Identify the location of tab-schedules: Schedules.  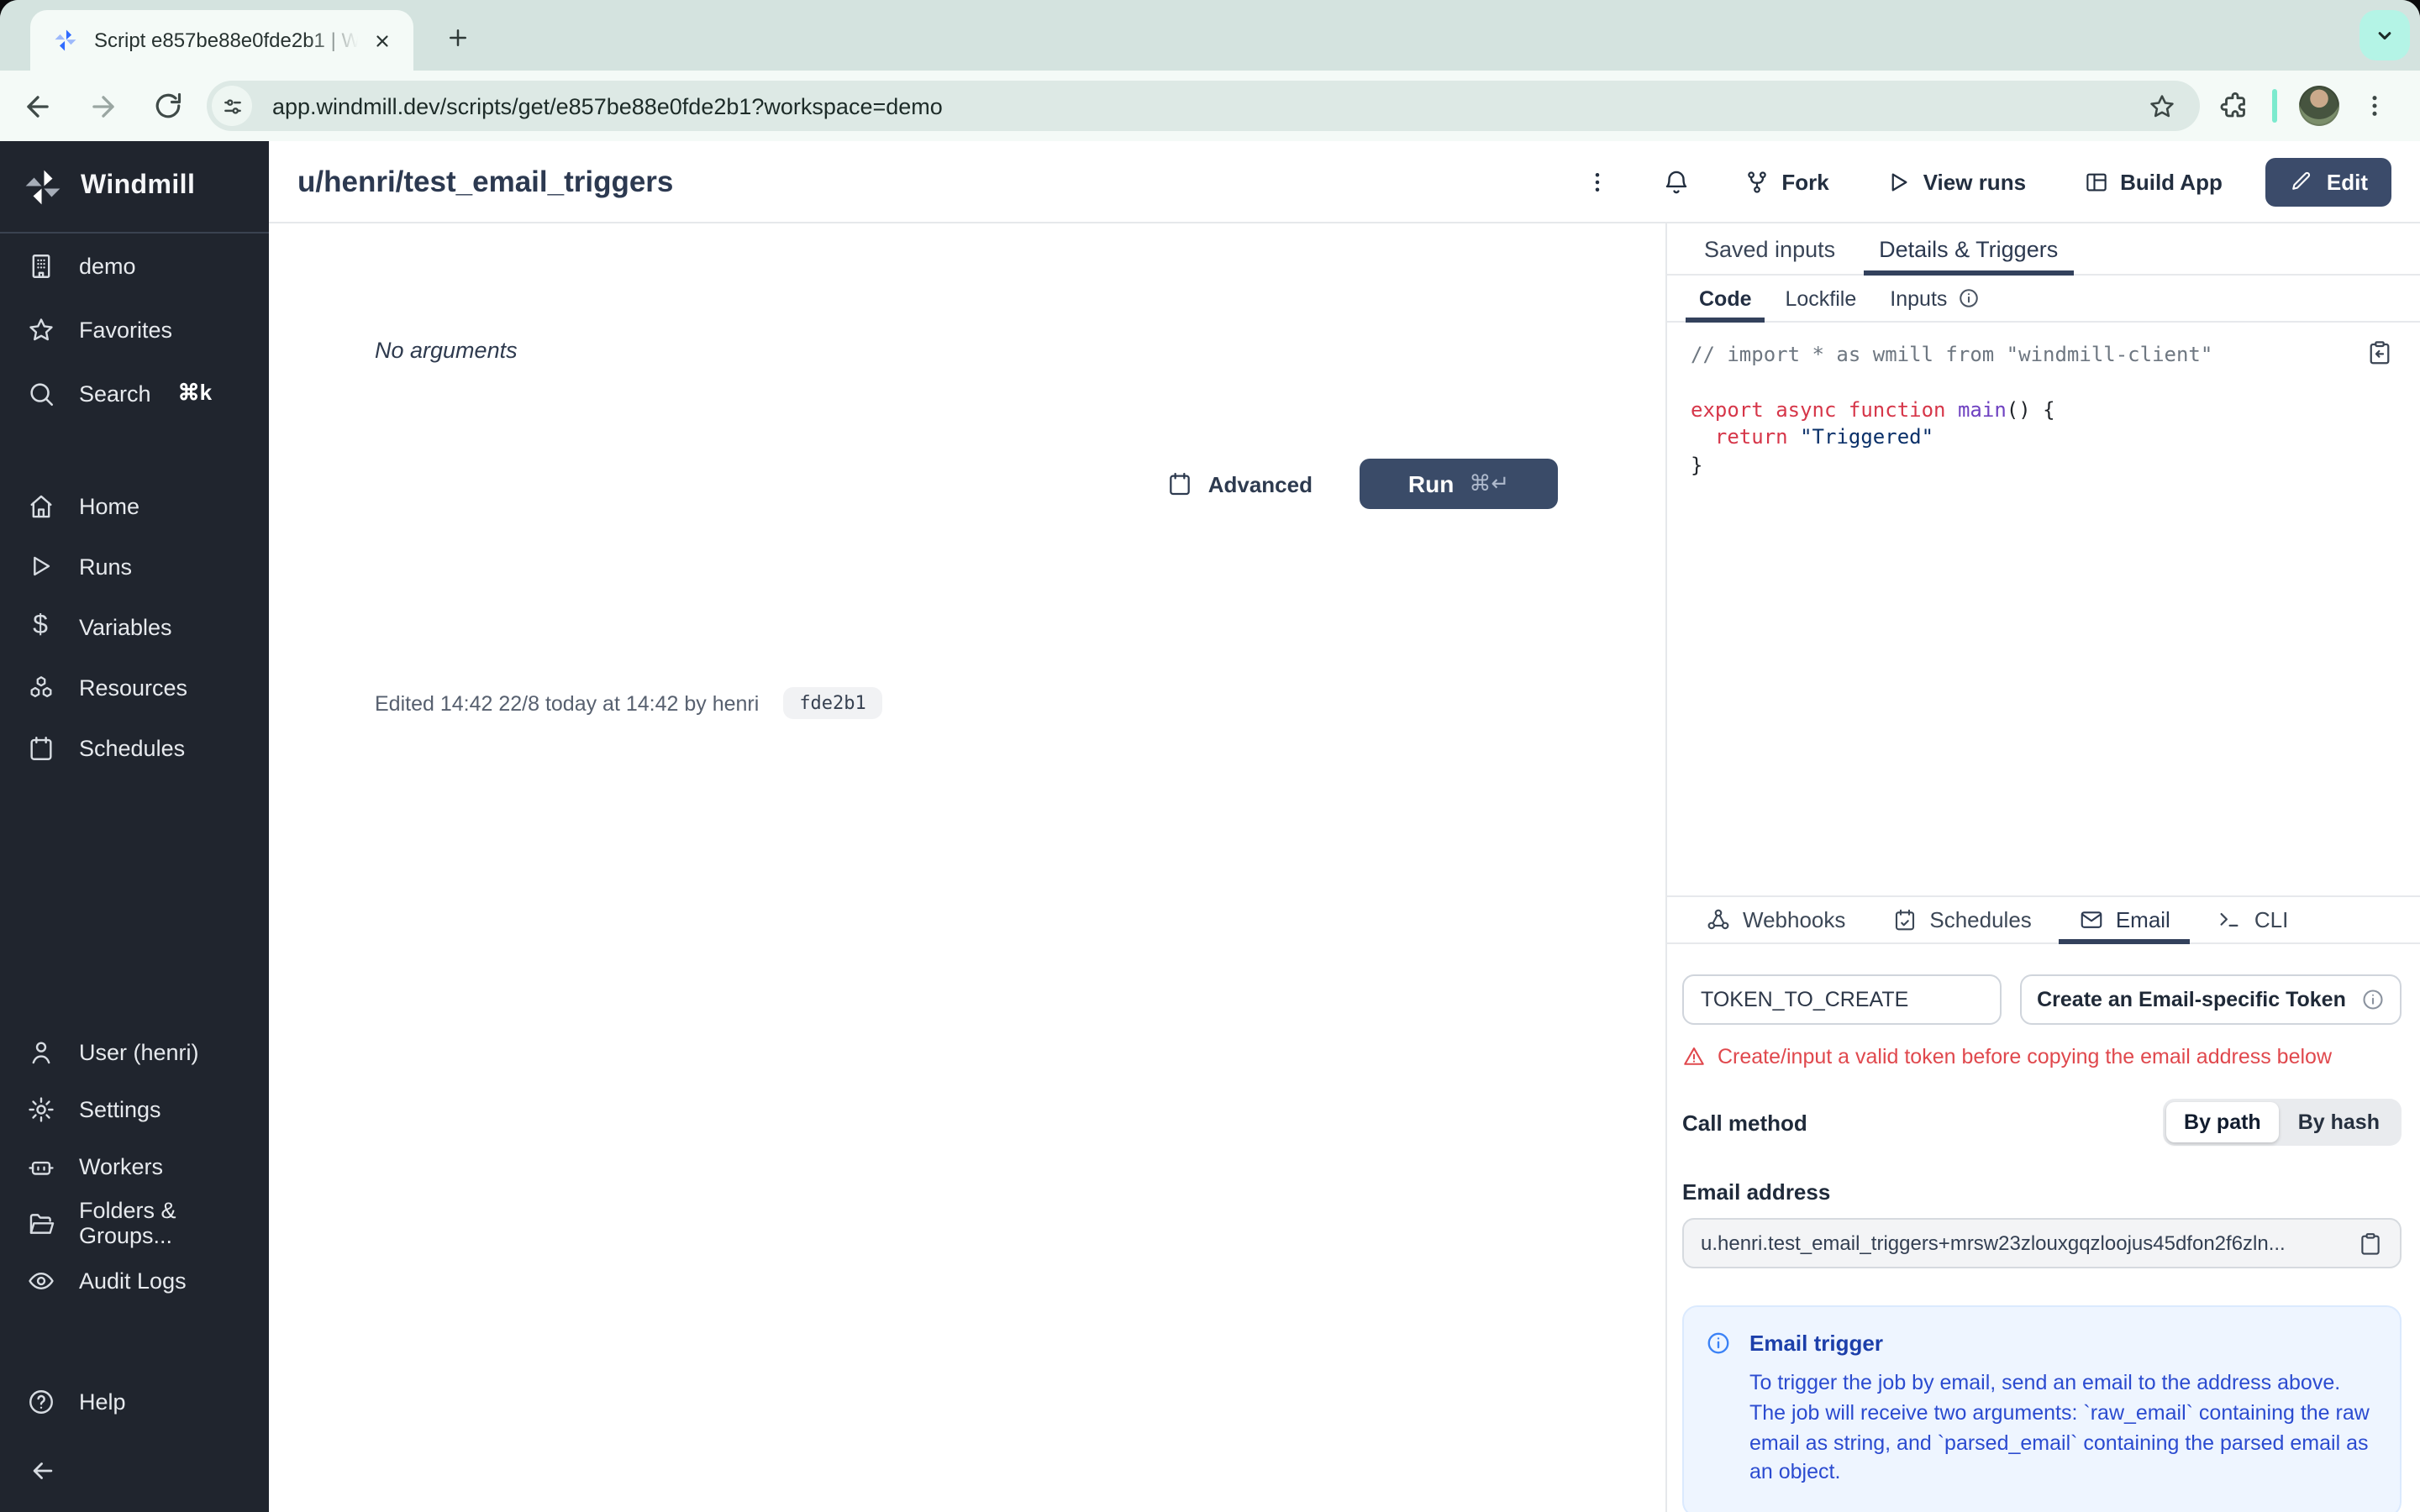
(1962, 919).